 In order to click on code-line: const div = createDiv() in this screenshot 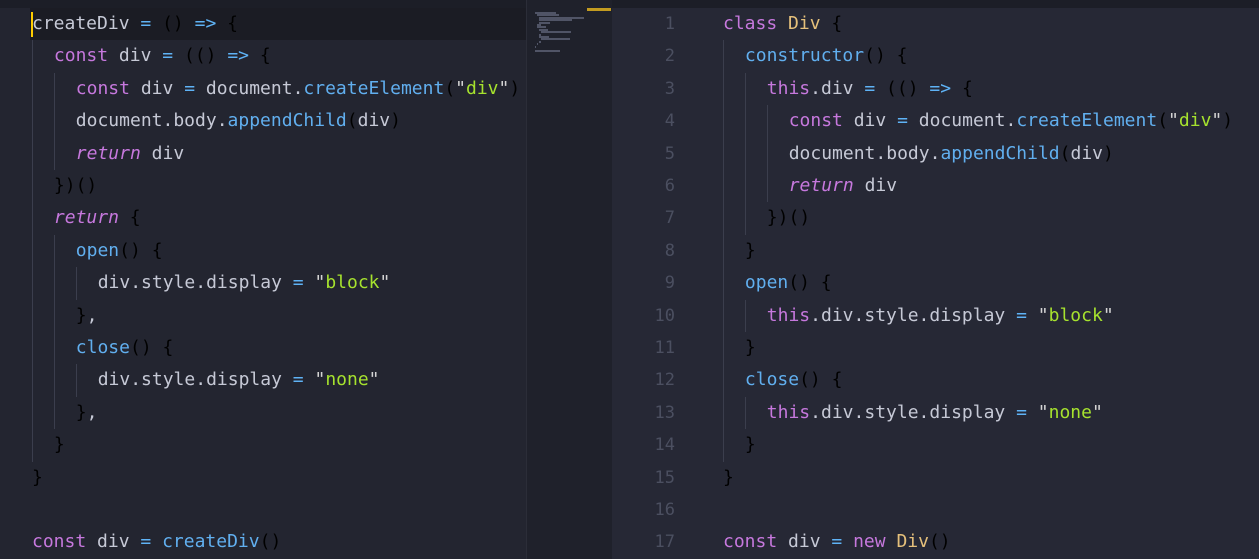, I will do `click(306, 542)`.